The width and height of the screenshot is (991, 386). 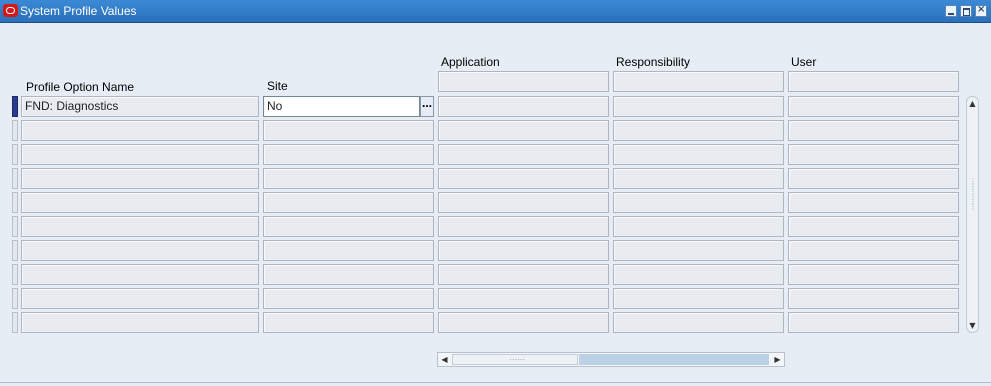 What do you see at coordinates (277, 86) in the screenshot?
I see `header-site: Site` at bounding box center [277, 86].